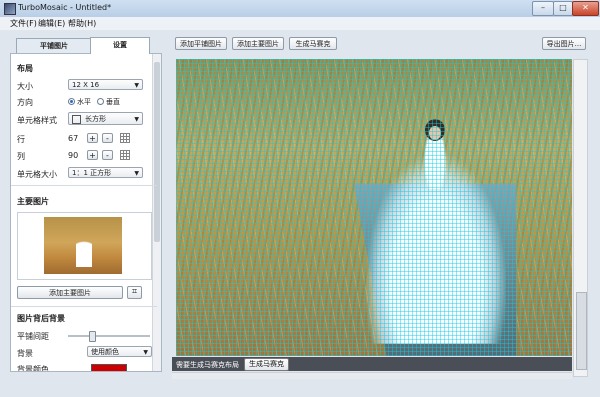 Image resolution: width=600 pixels, height=397 pixels. I want to click on cols-plus-button: +, so click(92, 155).